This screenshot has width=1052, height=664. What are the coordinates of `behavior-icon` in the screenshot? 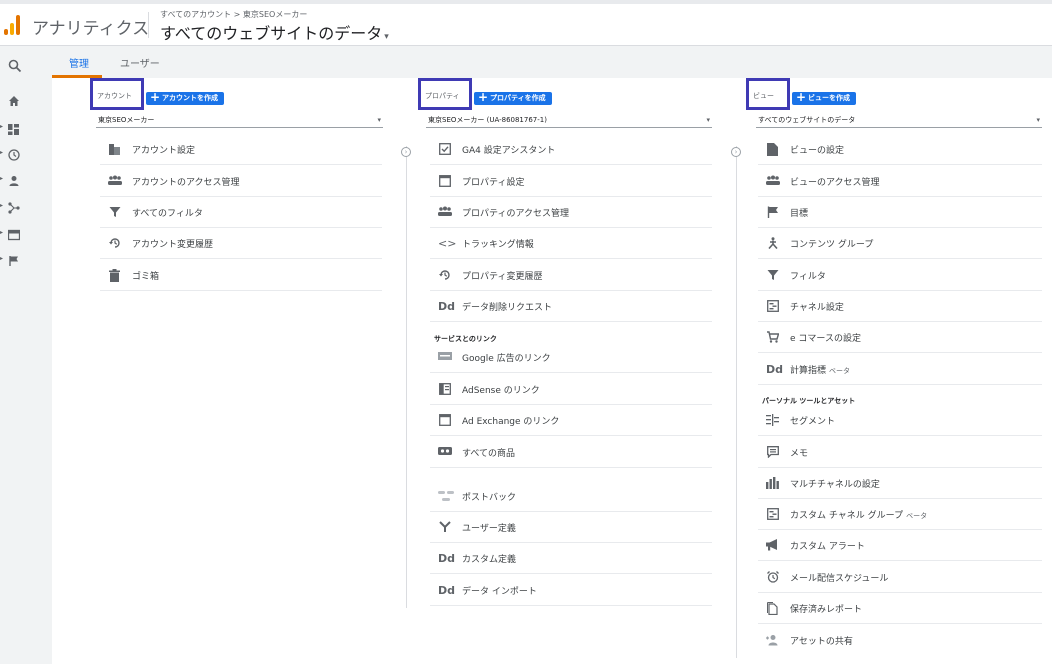 It's located at (15, 234).